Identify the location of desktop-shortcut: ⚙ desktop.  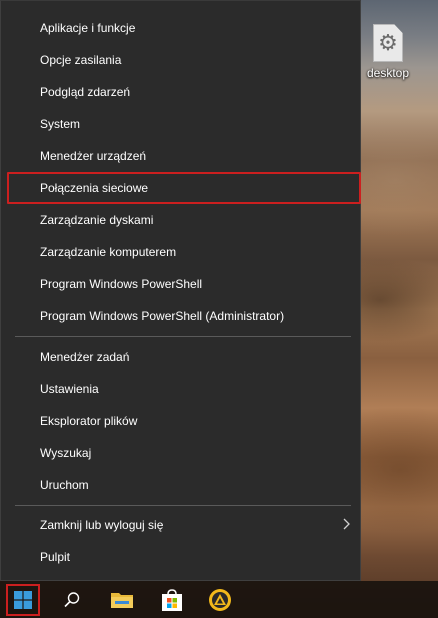
(388, 52).